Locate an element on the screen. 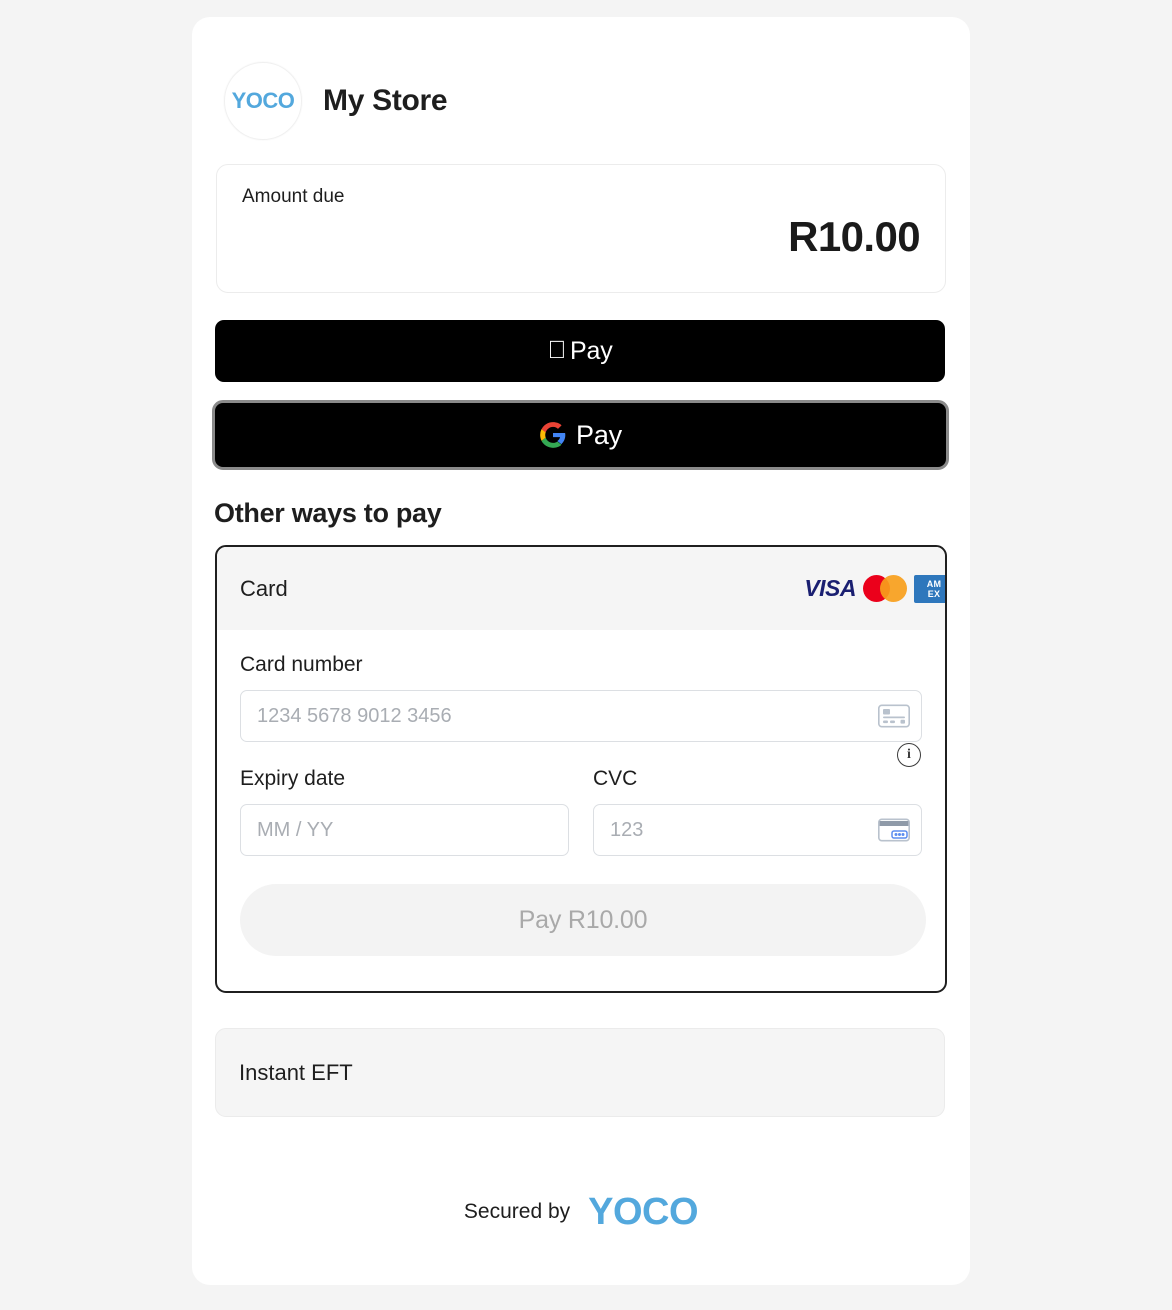 The height and width of the screenshot is (1310, 1172). amount-due-panel: Amount due R10.00 is located at coordinates (581, 228).